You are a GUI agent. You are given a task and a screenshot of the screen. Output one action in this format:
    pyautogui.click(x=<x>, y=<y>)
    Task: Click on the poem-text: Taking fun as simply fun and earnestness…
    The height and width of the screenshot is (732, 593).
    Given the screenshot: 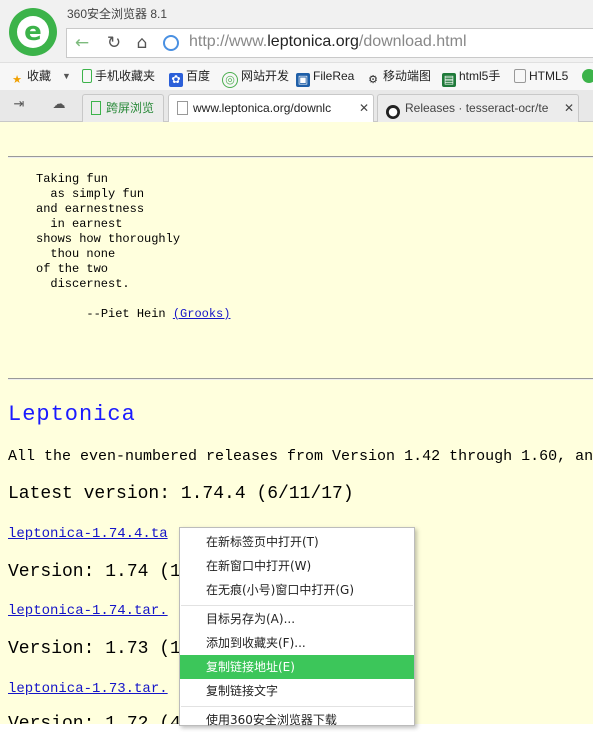 What is the action you would take?
    pyautogui.click(x=108, y=231)
    